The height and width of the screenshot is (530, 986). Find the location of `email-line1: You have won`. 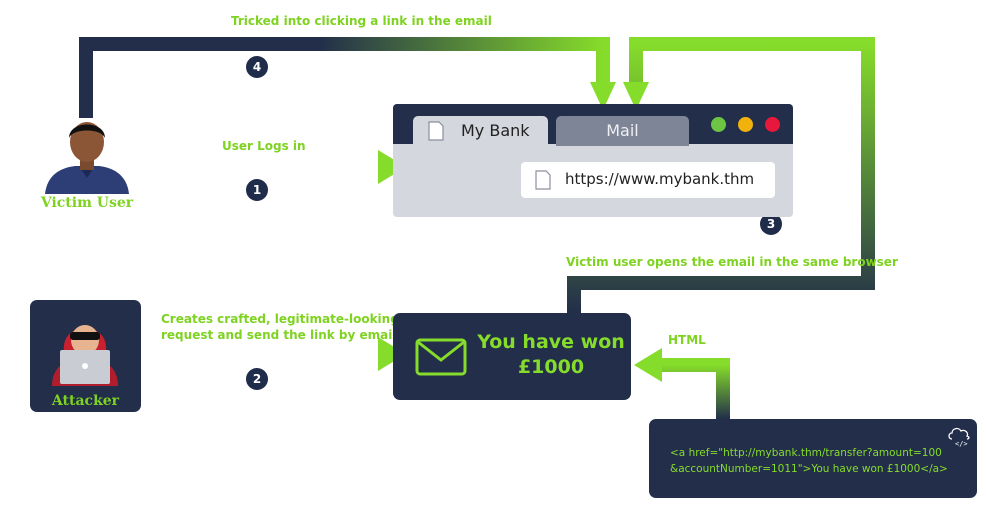

email-line1: You have won is located at coordinates (551, 342).